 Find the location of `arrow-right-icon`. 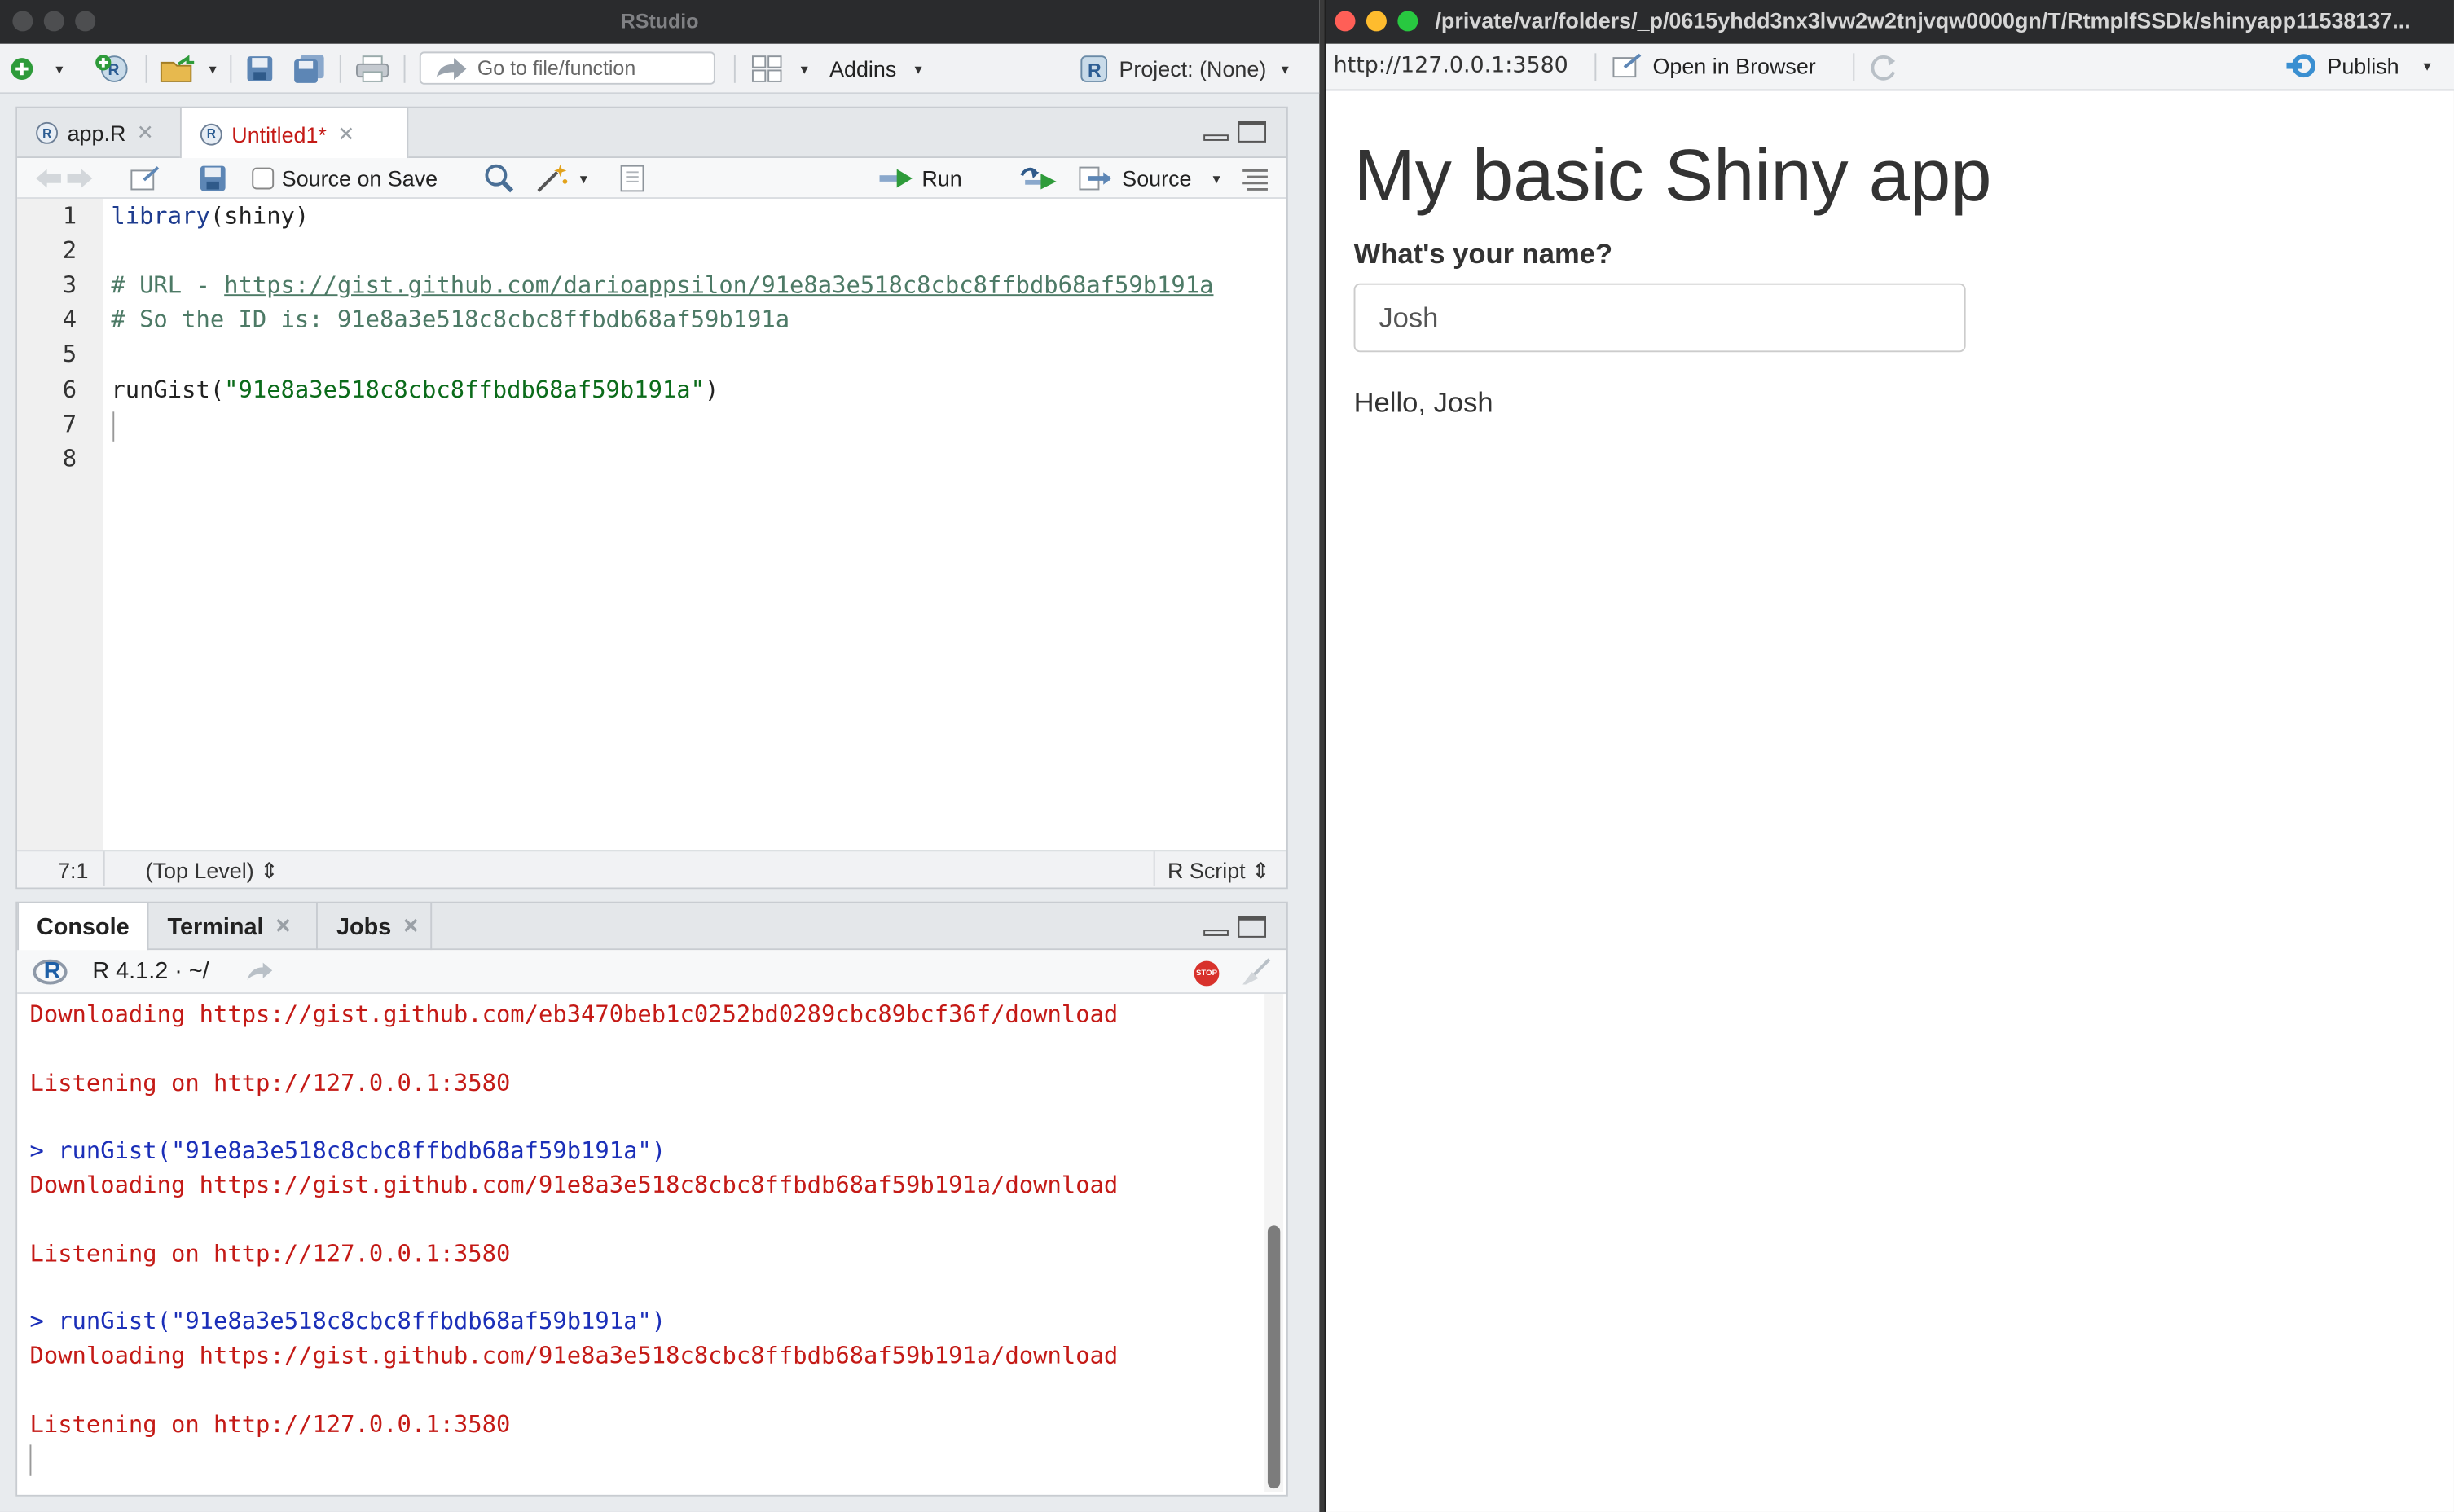

arrow-right-icon is located at coordinates (451, 68).